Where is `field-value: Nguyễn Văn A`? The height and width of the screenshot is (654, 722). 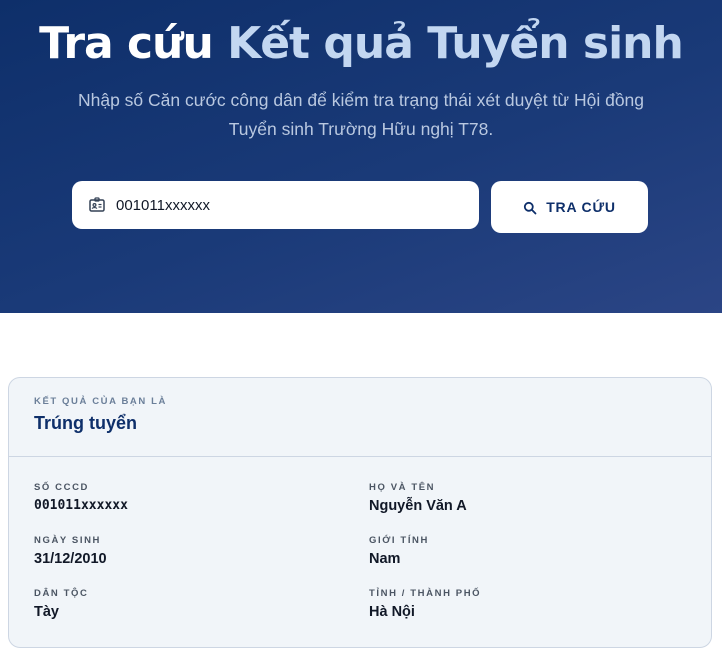
field-value: Nguyễn Văn A is located at coordinates (418, 506).